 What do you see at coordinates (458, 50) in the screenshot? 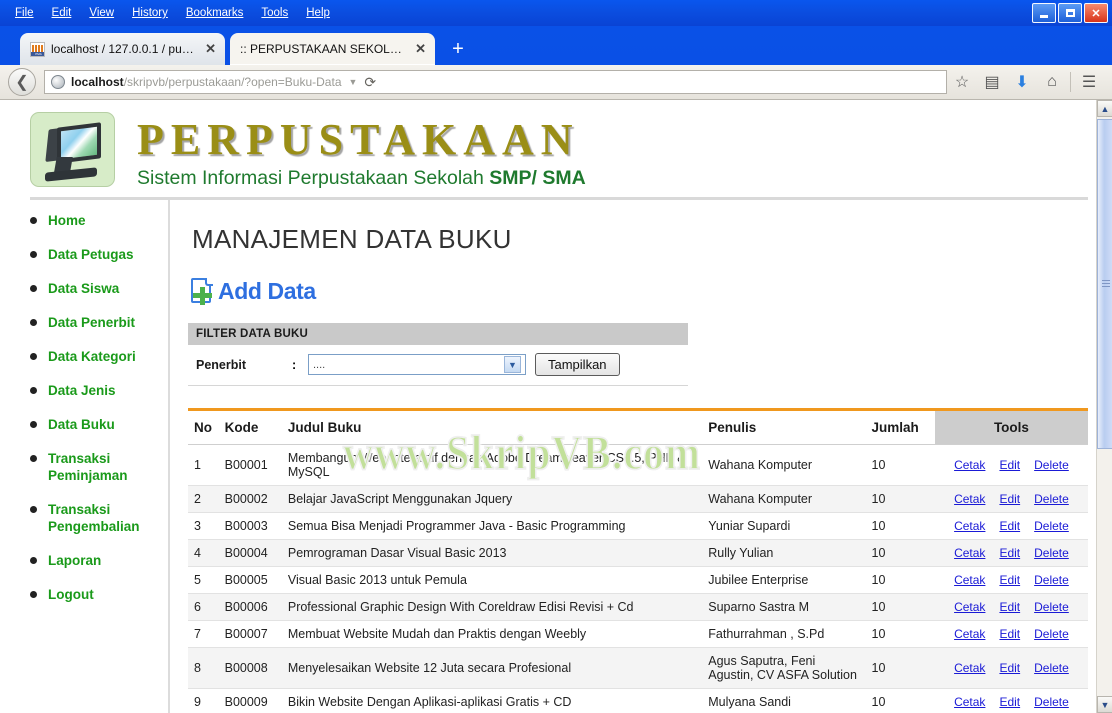
I see `new-tab-button: +` at bounding box center [458, 50].